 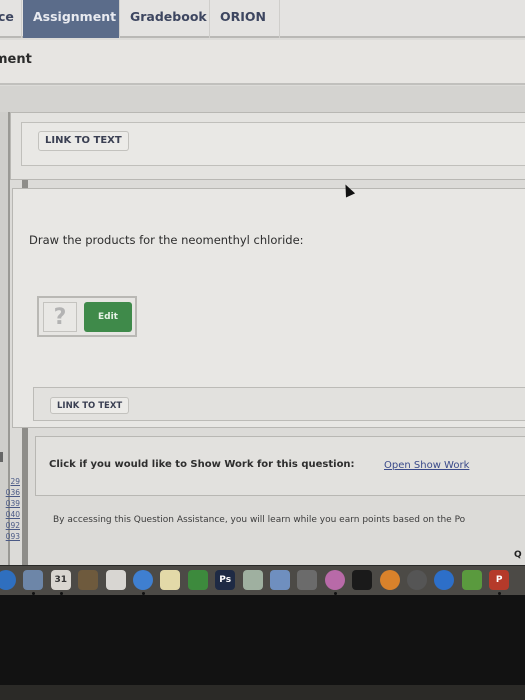 I want to click on dock-preview-icon, so click(x=252, y=580).